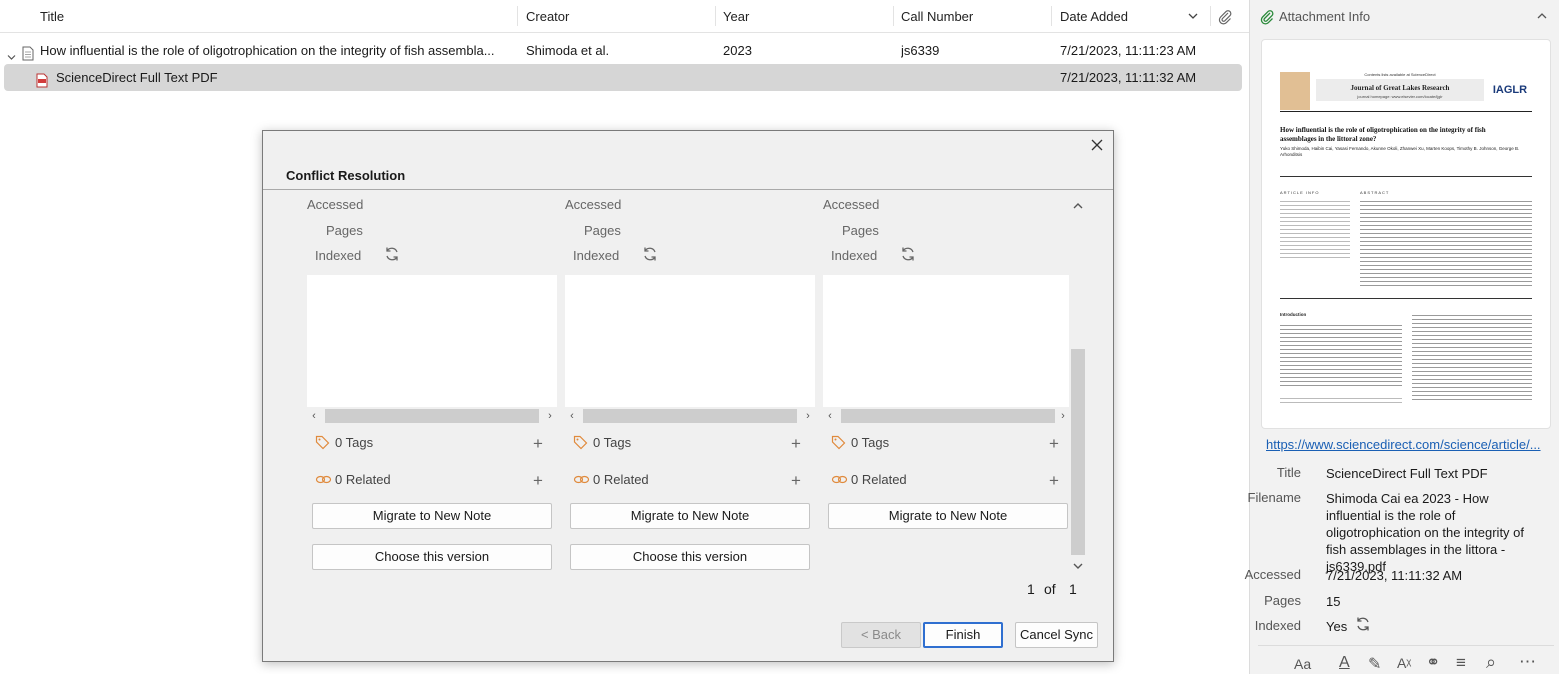 Image resolution: width=1559 pixels, height=674 pixels. Describe the element at coordinates (11, 52) in the screenshot. I see `expand-chevron-icon` at that location.